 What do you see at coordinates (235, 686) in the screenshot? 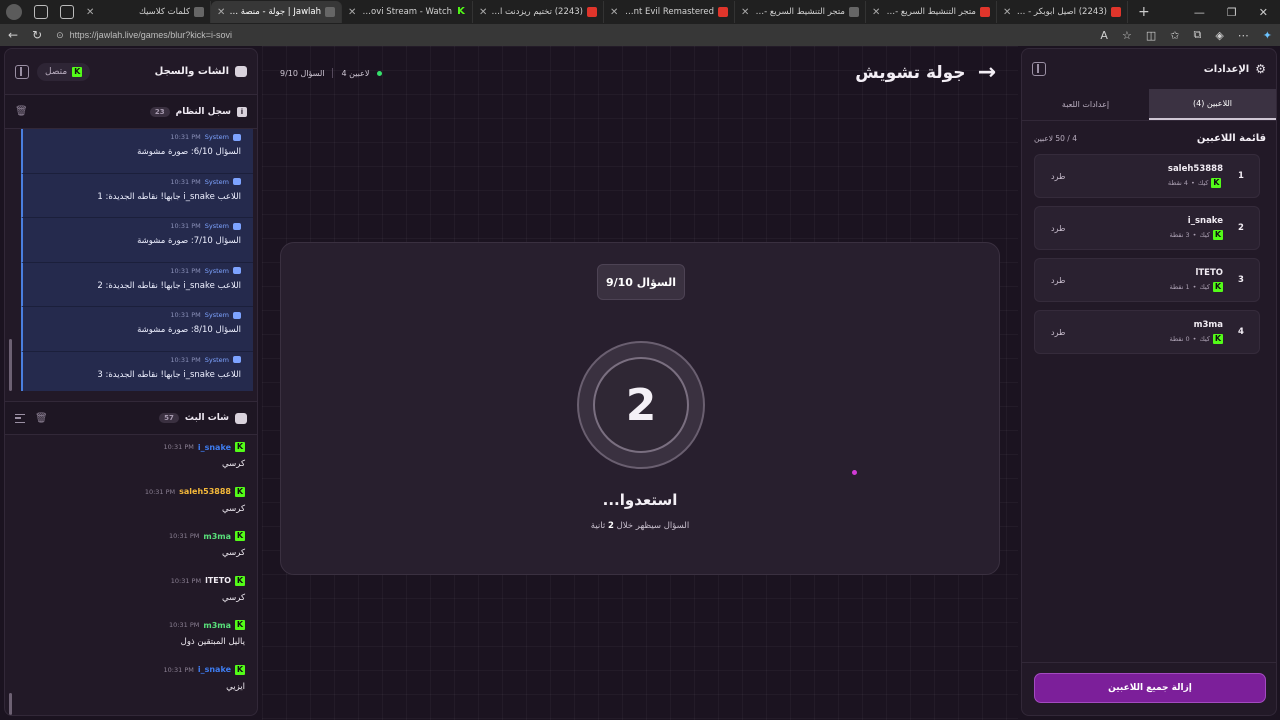
I see `chat-message-text: ايزيي` at bounding box center [235, 686].